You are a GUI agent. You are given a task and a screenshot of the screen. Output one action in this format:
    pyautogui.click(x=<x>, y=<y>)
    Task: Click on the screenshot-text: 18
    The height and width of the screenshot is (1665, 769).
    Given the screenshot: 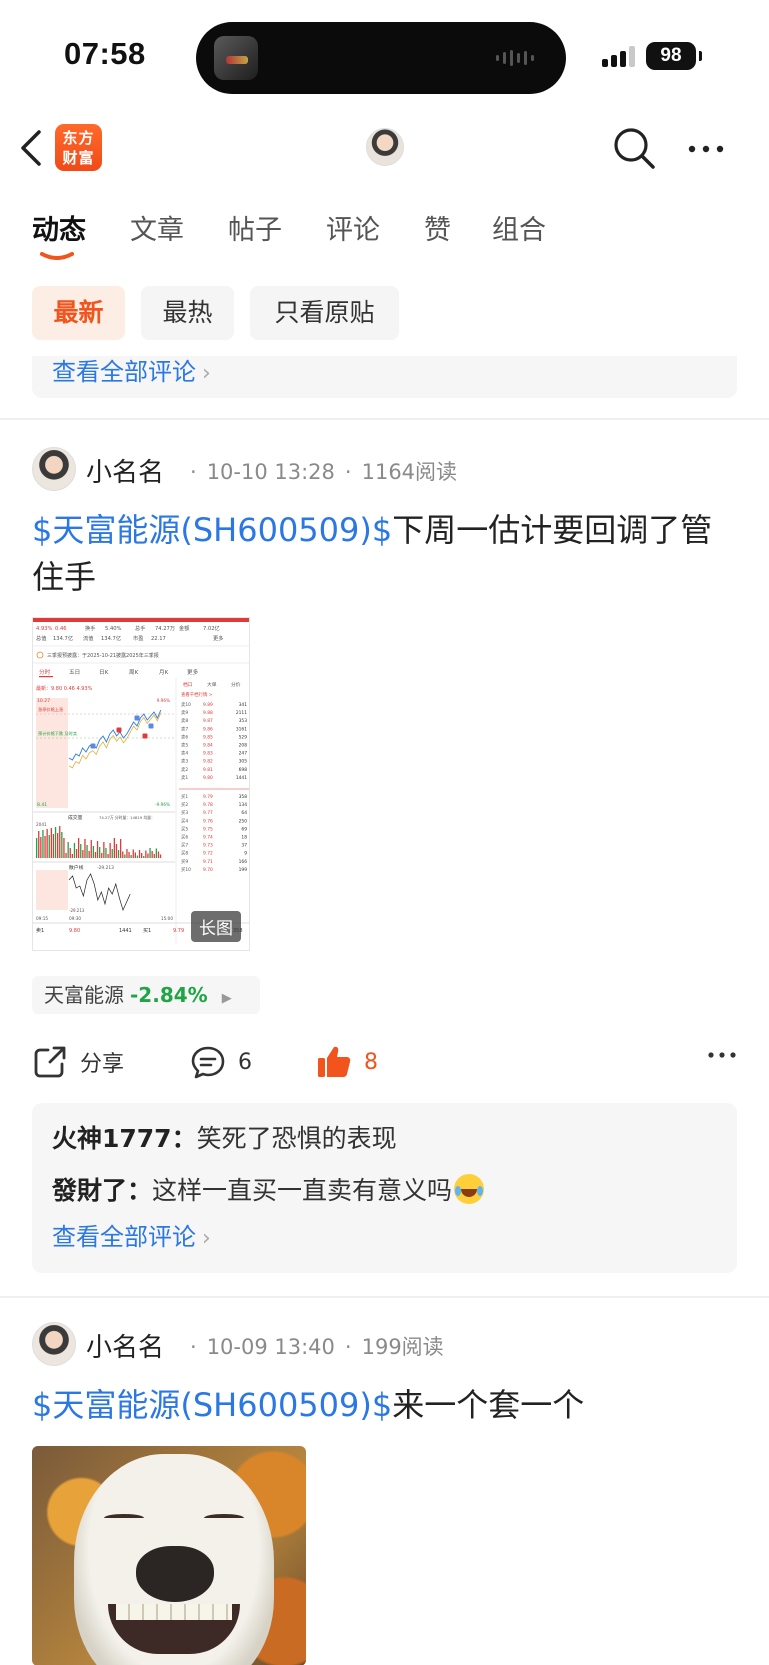 What is the action you would take?
    pyautogui.click(x=244, y=838)
    